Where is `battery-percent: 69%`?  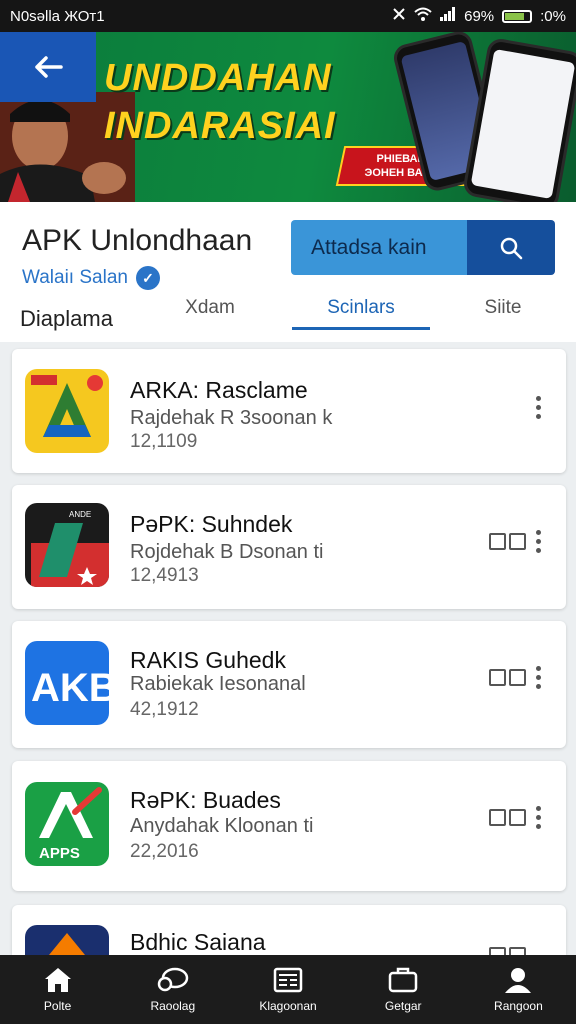 battery-percent: 69% is located at coordinates (479, 16).